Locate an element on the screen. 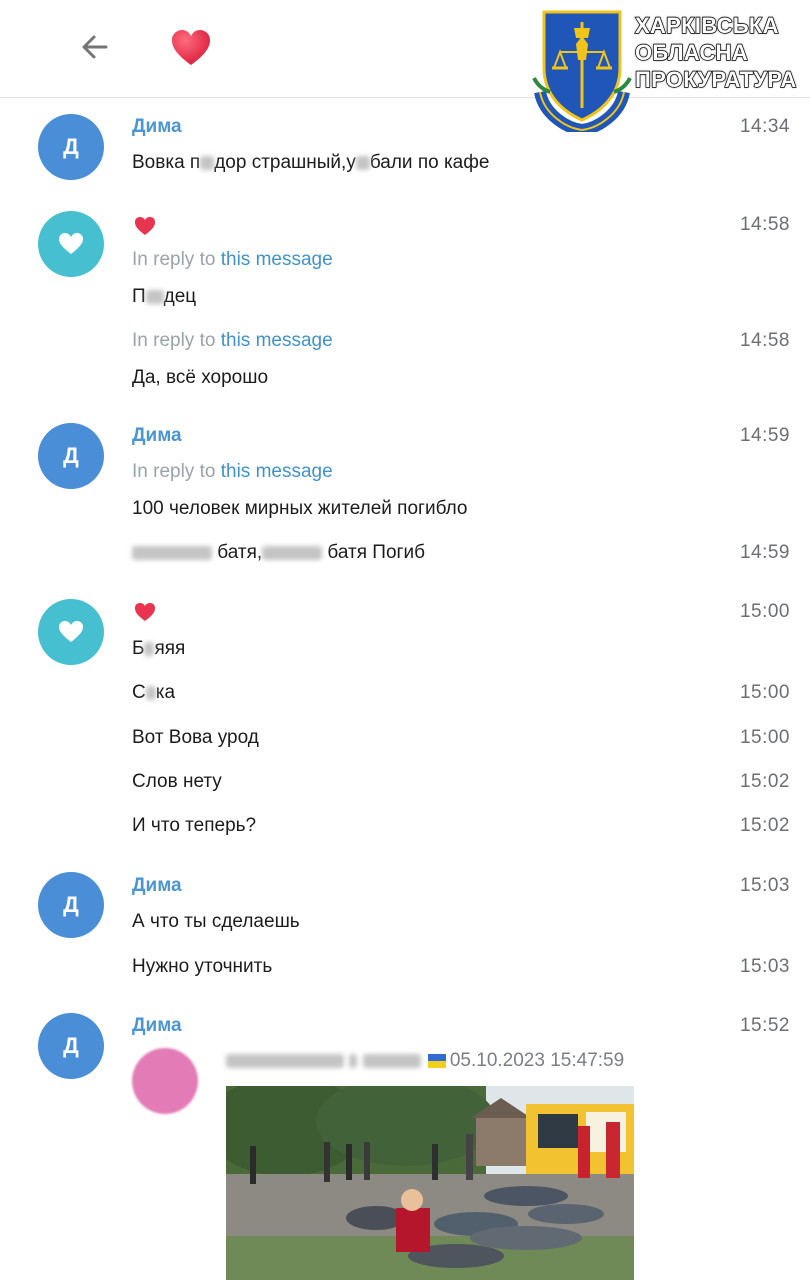 This screenshot has width=810, height=1280. message-time: 15:52 is located at coordinates (764, 1025).